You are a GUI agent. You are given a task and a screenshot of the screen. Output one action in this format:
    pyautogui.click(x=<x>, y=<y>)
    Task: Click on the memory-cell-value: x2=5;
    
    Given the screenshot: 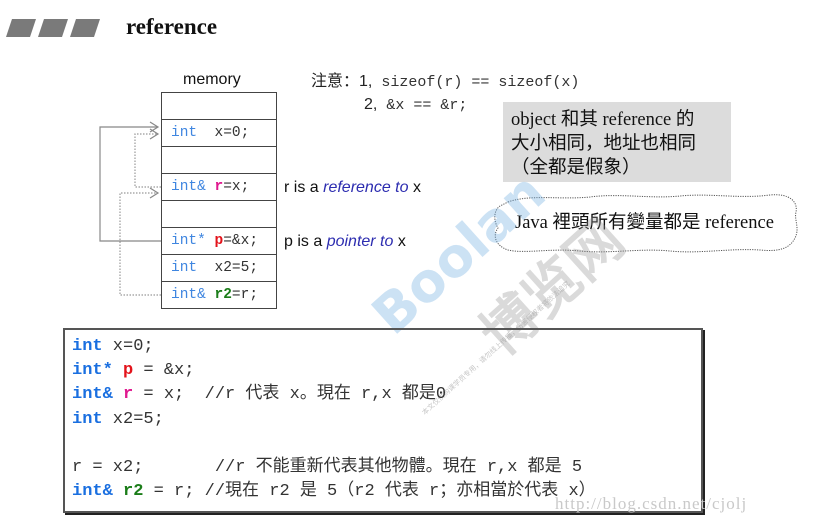 What is the action you would take?
    pyautogui.click(x=236, y=268)
    